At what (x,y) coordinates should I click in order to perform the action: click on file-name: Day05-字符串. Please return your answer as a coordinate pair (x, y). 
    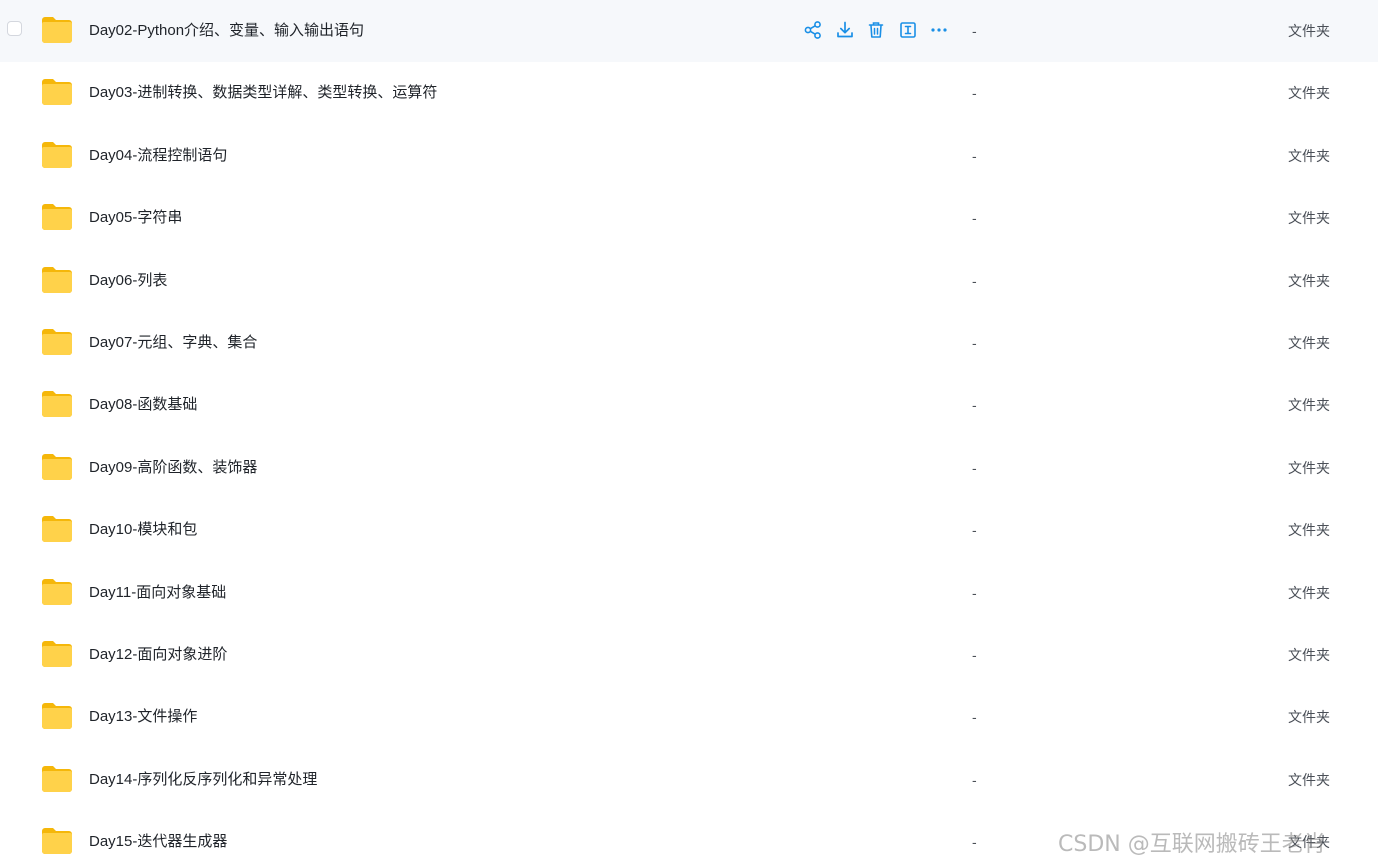
    Looking at the image, I should click on (135, 218).